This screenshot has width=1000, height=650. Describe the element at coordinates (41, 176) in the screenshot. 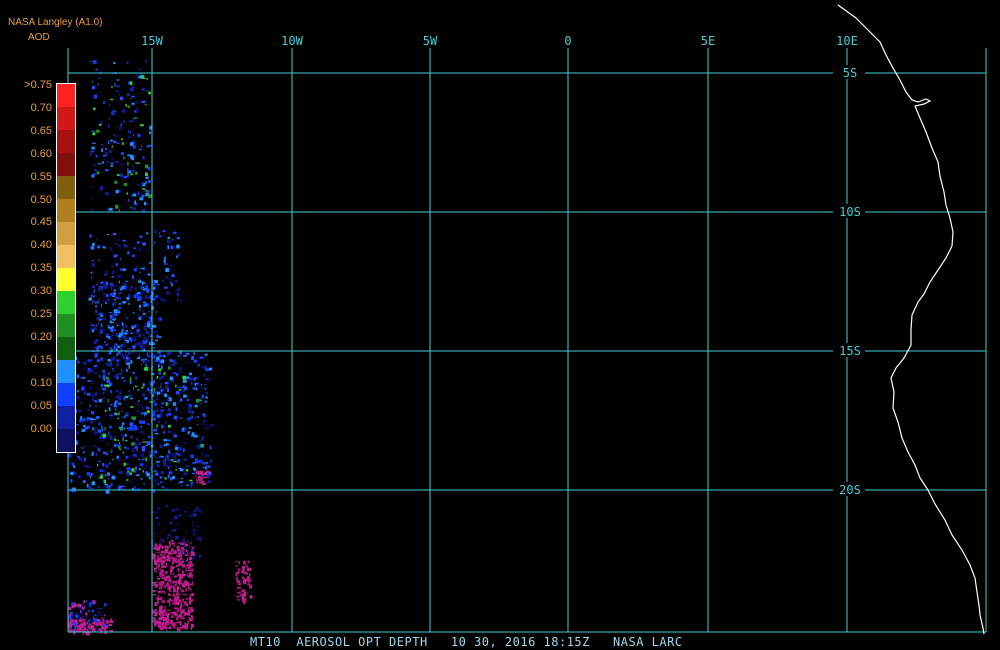

I see `legend-label: 0.55` at that location.